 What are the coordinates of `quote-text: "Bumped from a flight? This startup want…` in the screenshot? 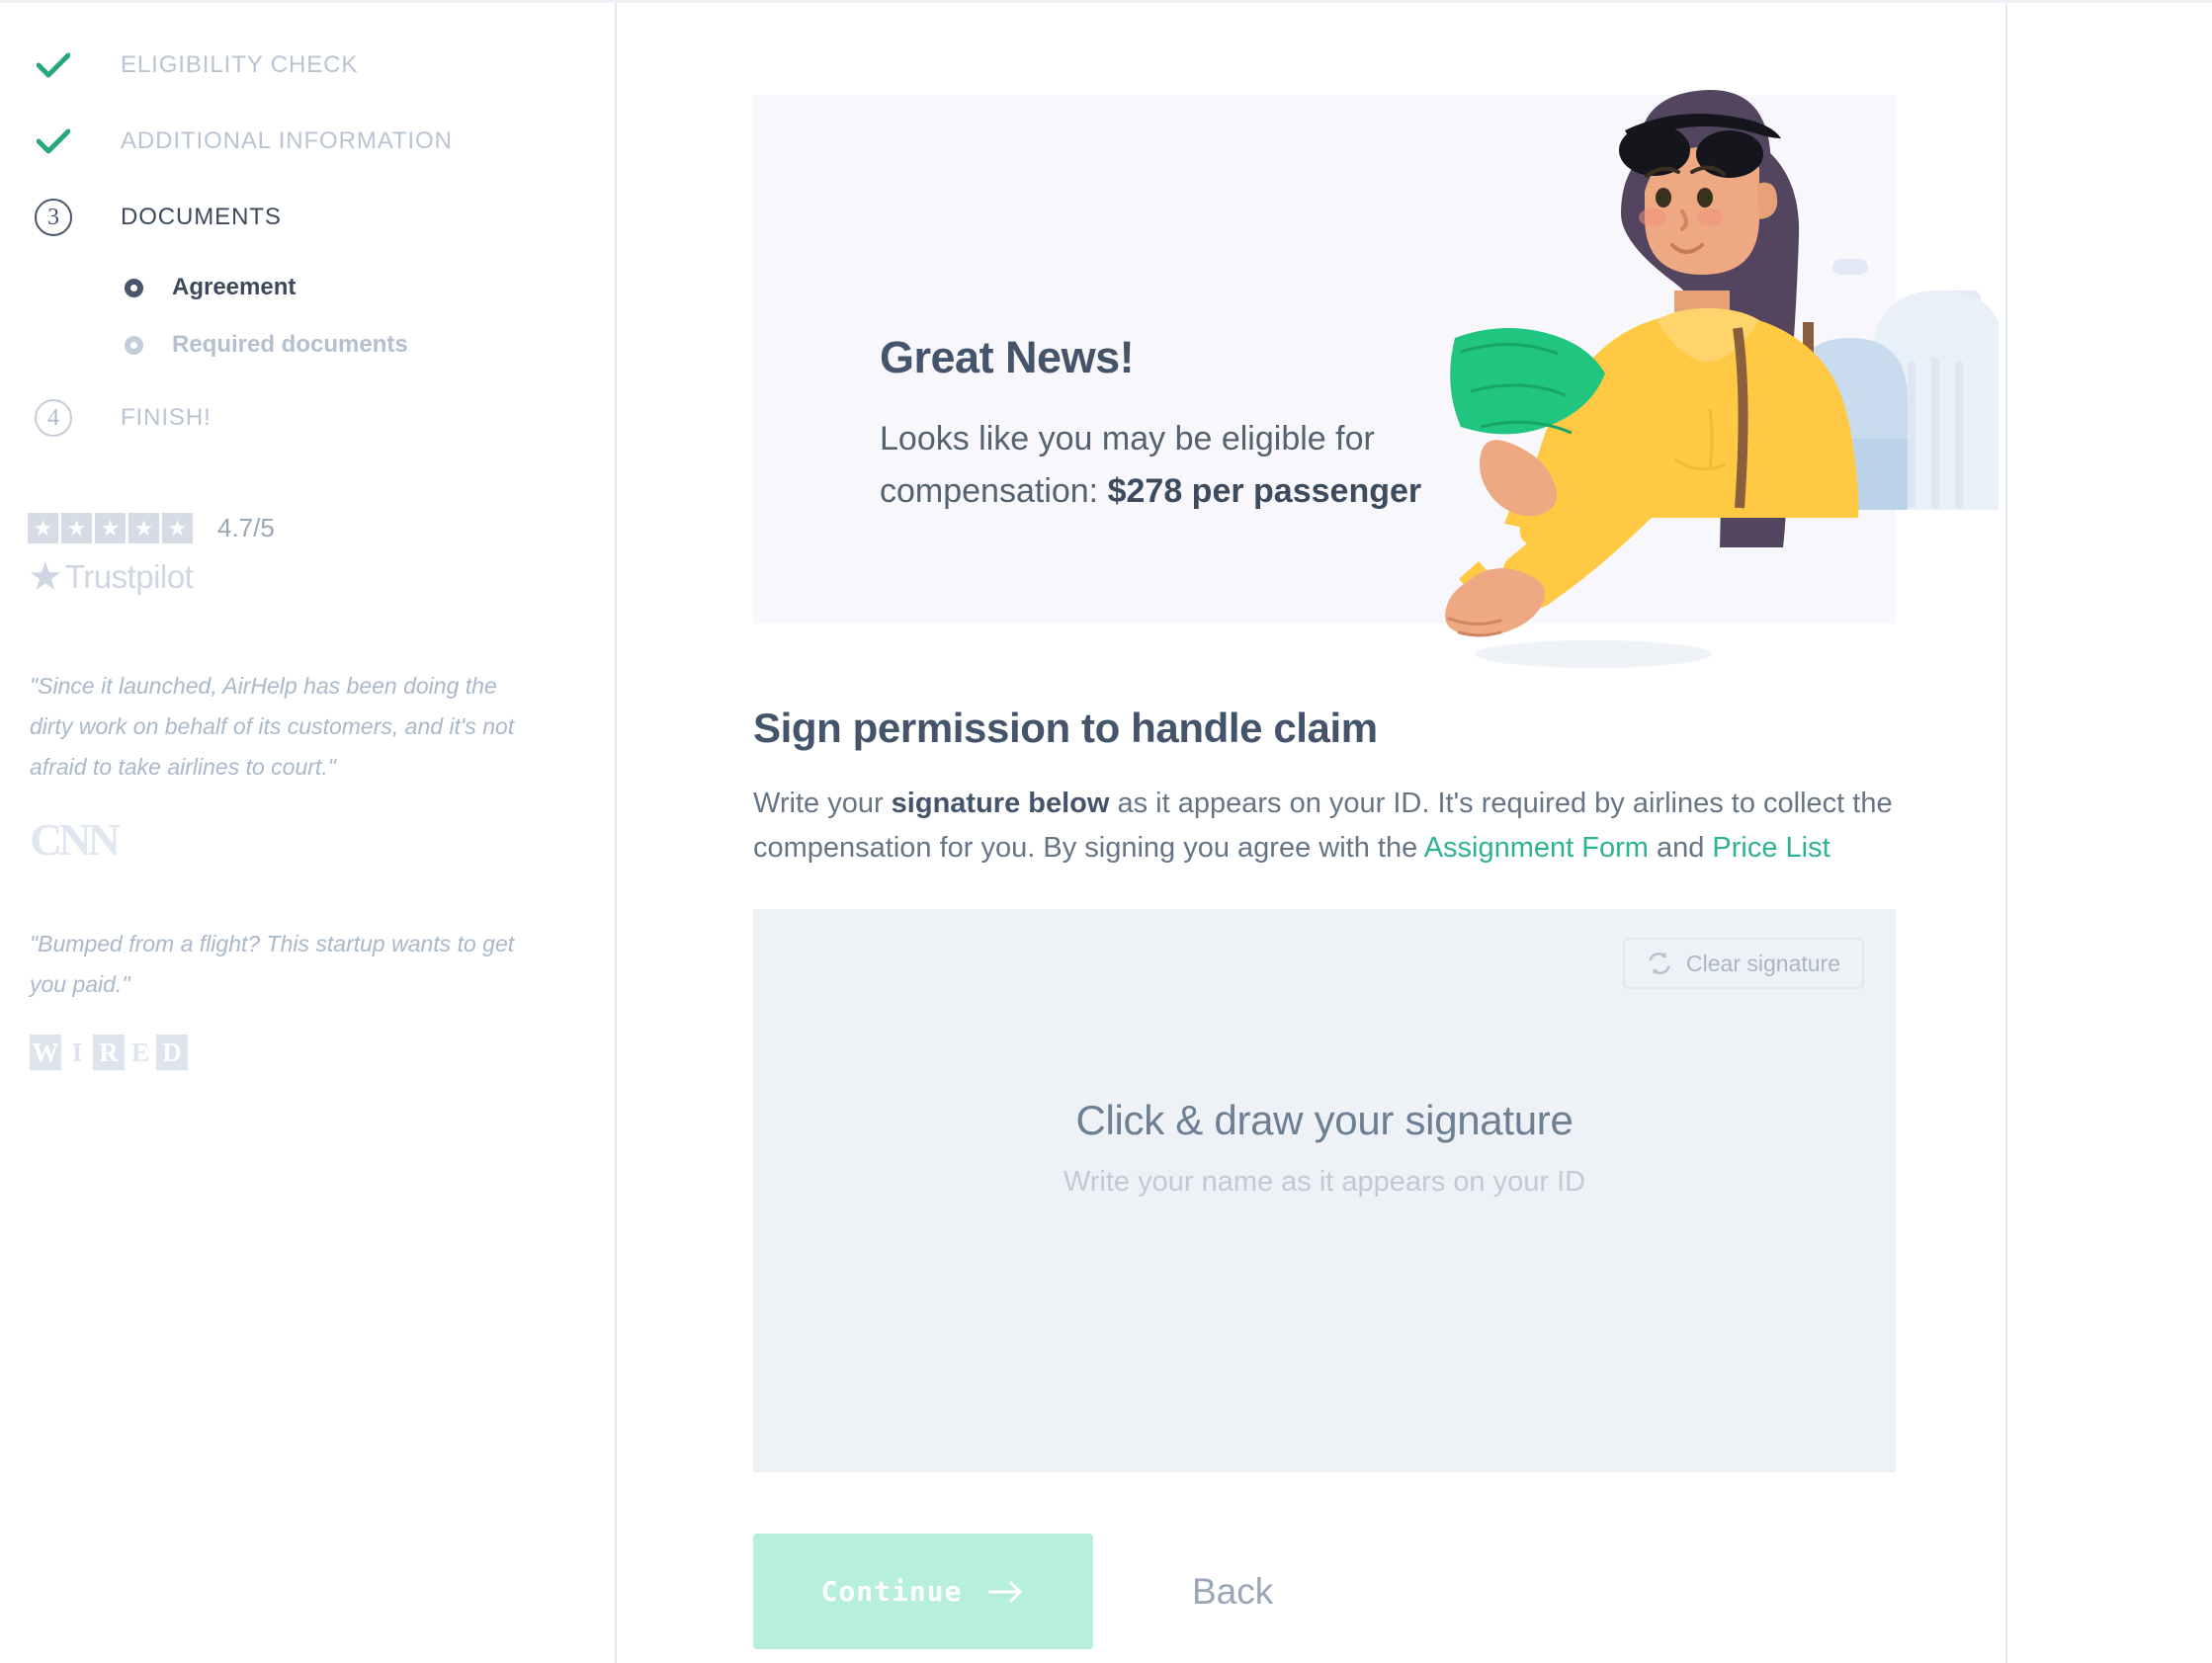 It's located at (272, 964).